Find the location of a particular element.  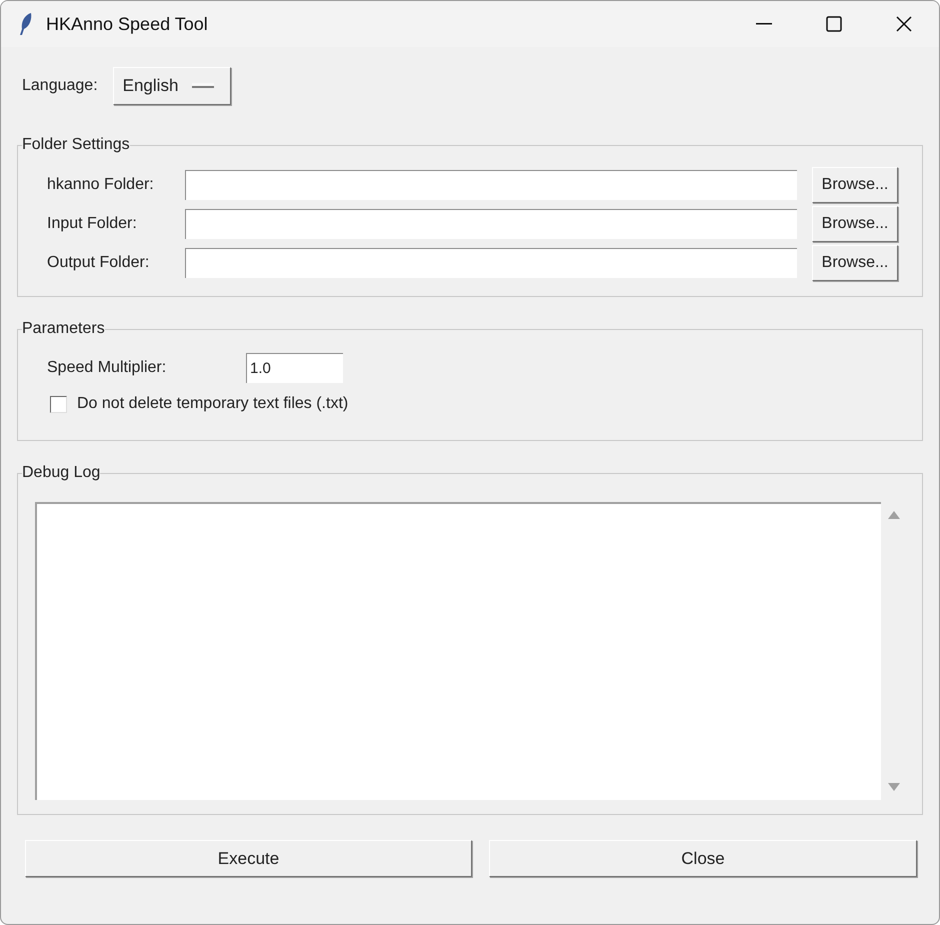

minimize-icon is located at coordinates (764, 24).